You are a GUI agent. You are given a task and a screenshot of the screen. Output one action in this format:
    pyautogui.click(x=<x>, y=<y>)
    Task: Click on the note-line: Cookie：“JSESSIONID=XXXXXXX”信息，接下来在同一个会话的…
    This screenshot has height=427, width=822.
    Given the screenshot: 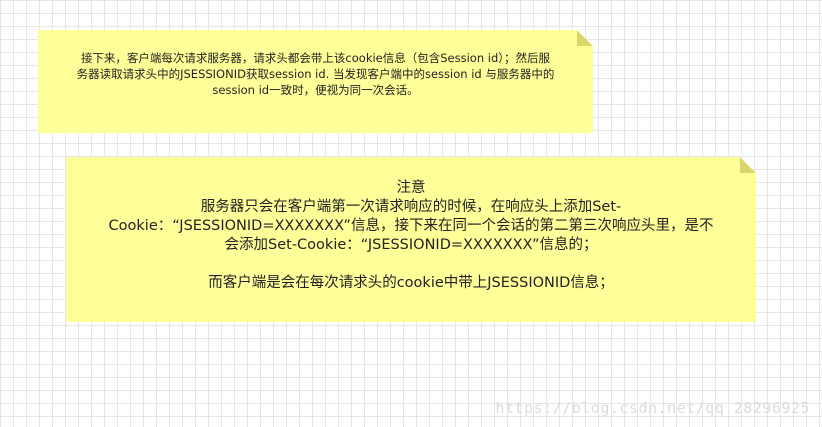 What is the action you would take?
    pyautogui.click(x=411, y=226)
    